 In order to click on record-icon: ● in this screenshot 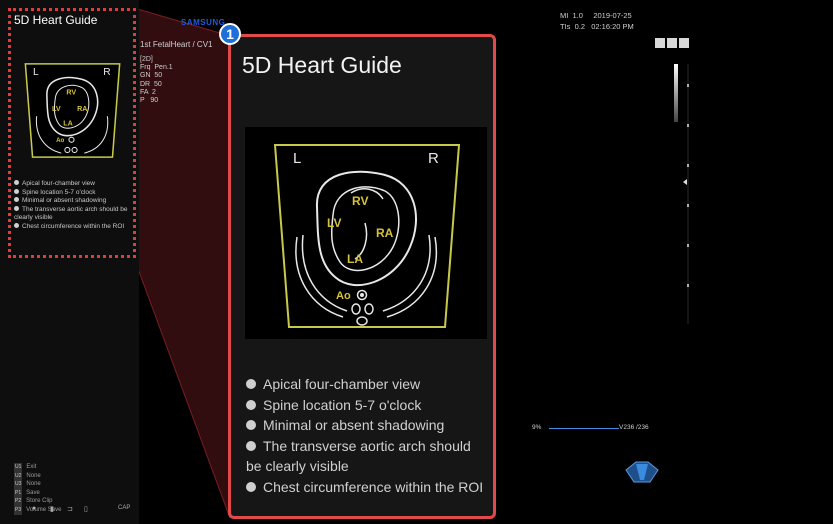, I will do `click(34, 508)`.